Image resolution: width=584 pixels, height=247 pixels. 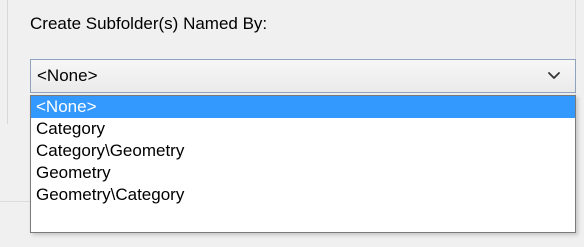 What do you see at coordinates (554, 76) in the screenshot?
I see `chevron-down-icon` at bounding box center [554, 76].